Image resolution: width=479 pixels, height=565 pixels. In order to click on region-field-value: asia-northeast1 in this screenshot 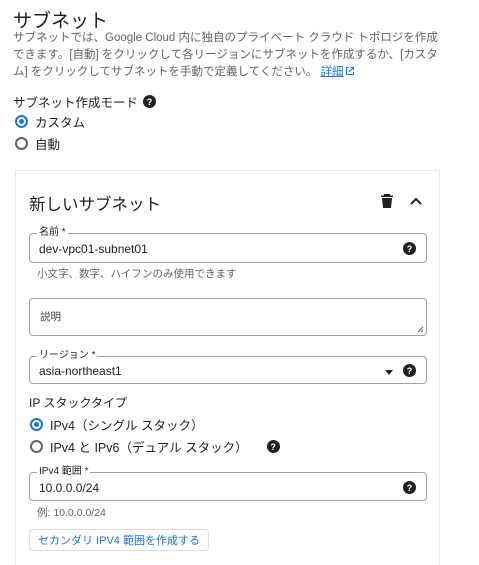, I will do `click(80, 371)`.